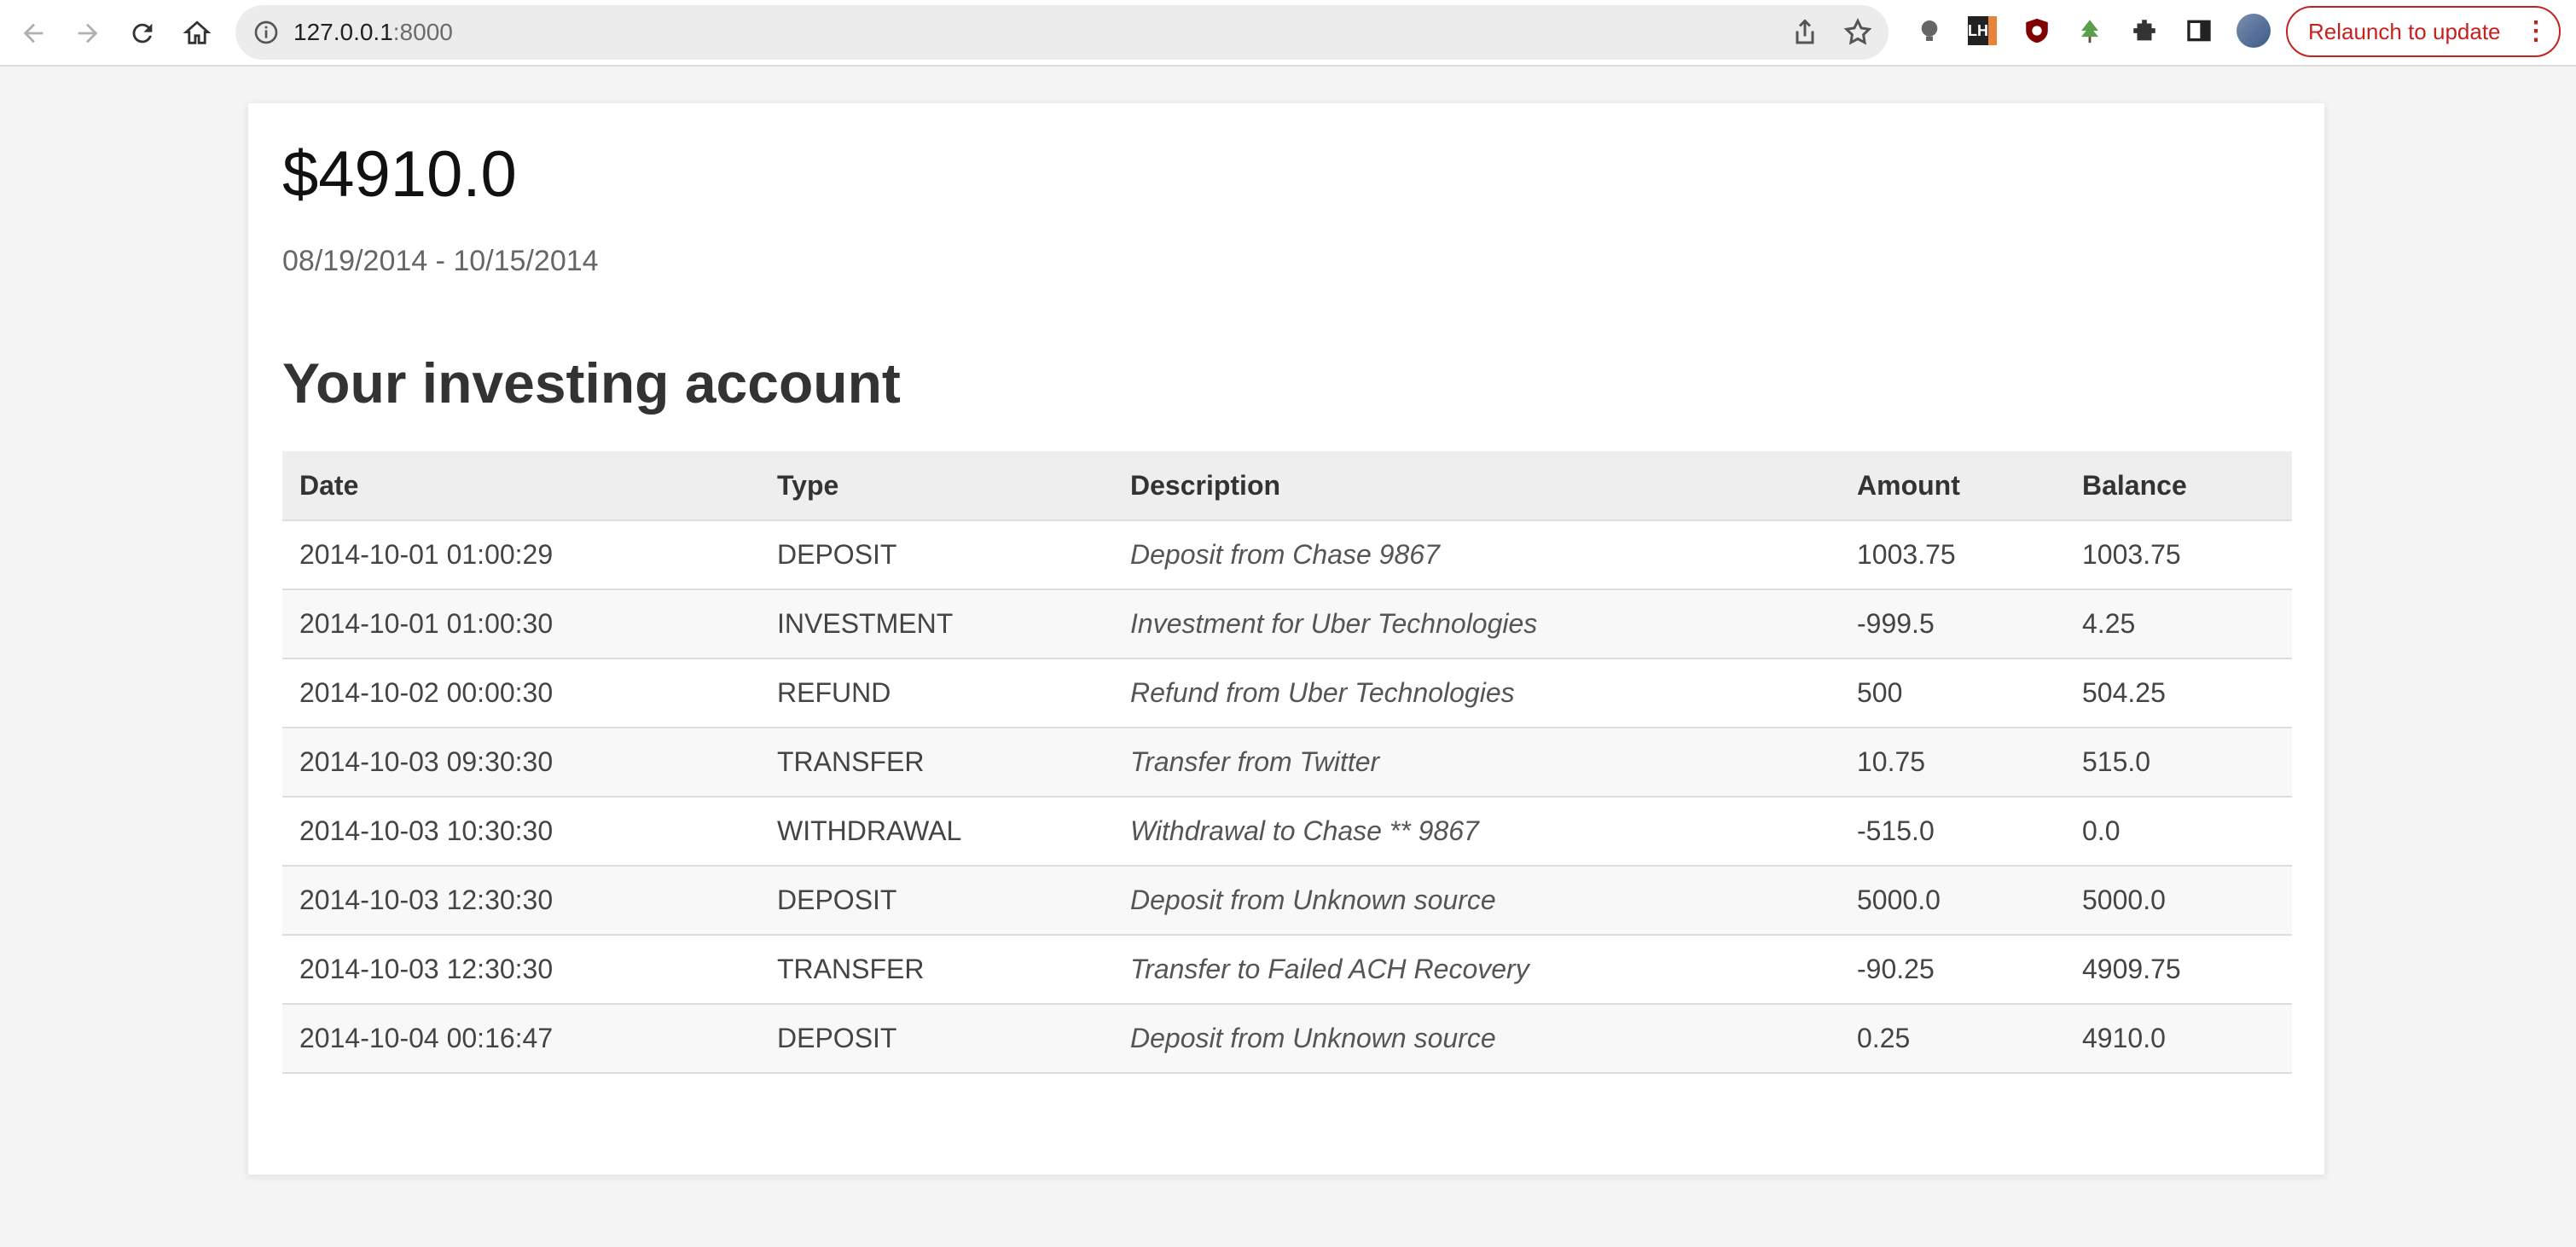 The height and width of the screenshot is (1247, 2576). What do you see at coordinates (1476, 693) in the screenshot?
I see `cell-description: Refund from Uber Technologies` at bounding box center [1476, 693].